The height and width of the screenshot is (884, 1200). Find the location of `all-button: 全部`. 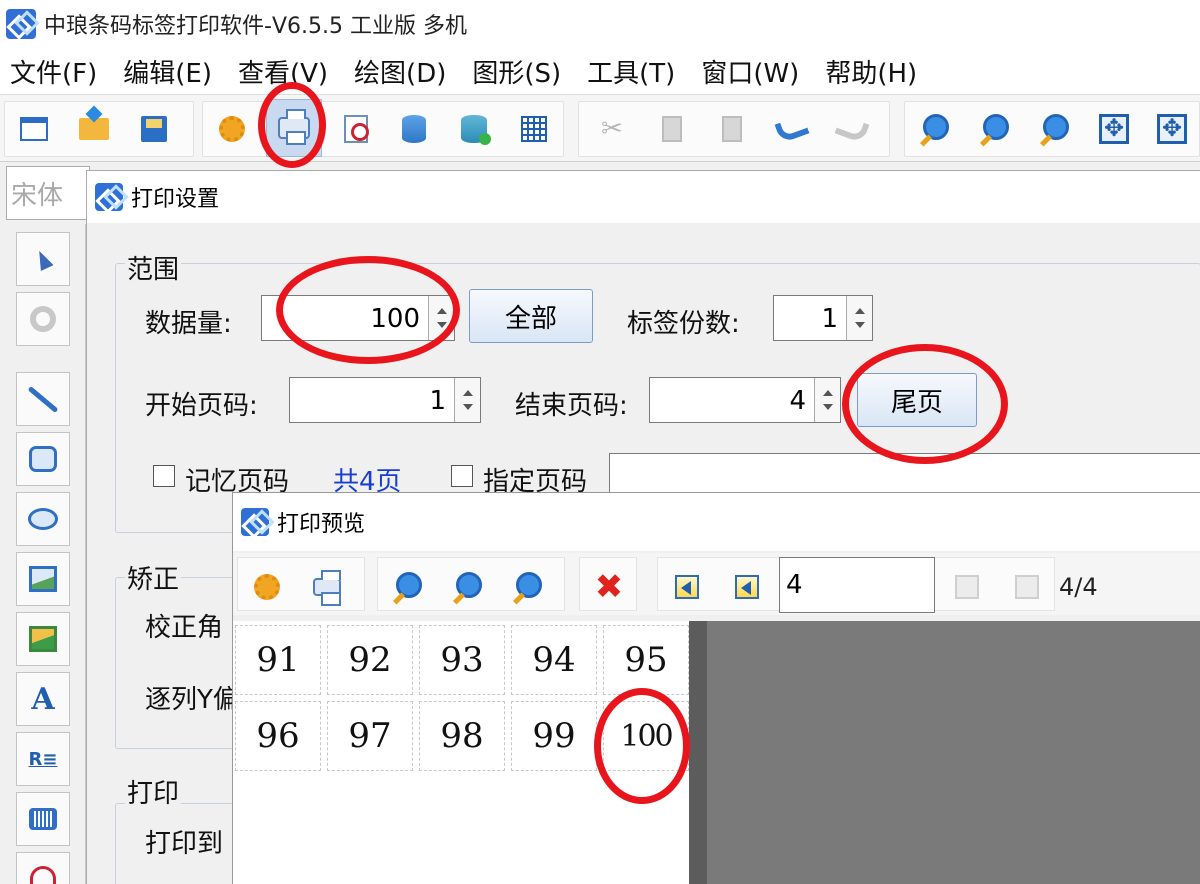

all-button: 全部 is located at coordinates (531, 316).